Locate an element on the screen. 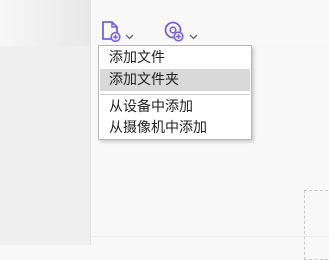  add-file-dropdown-button is located at coordinates (117, 33).